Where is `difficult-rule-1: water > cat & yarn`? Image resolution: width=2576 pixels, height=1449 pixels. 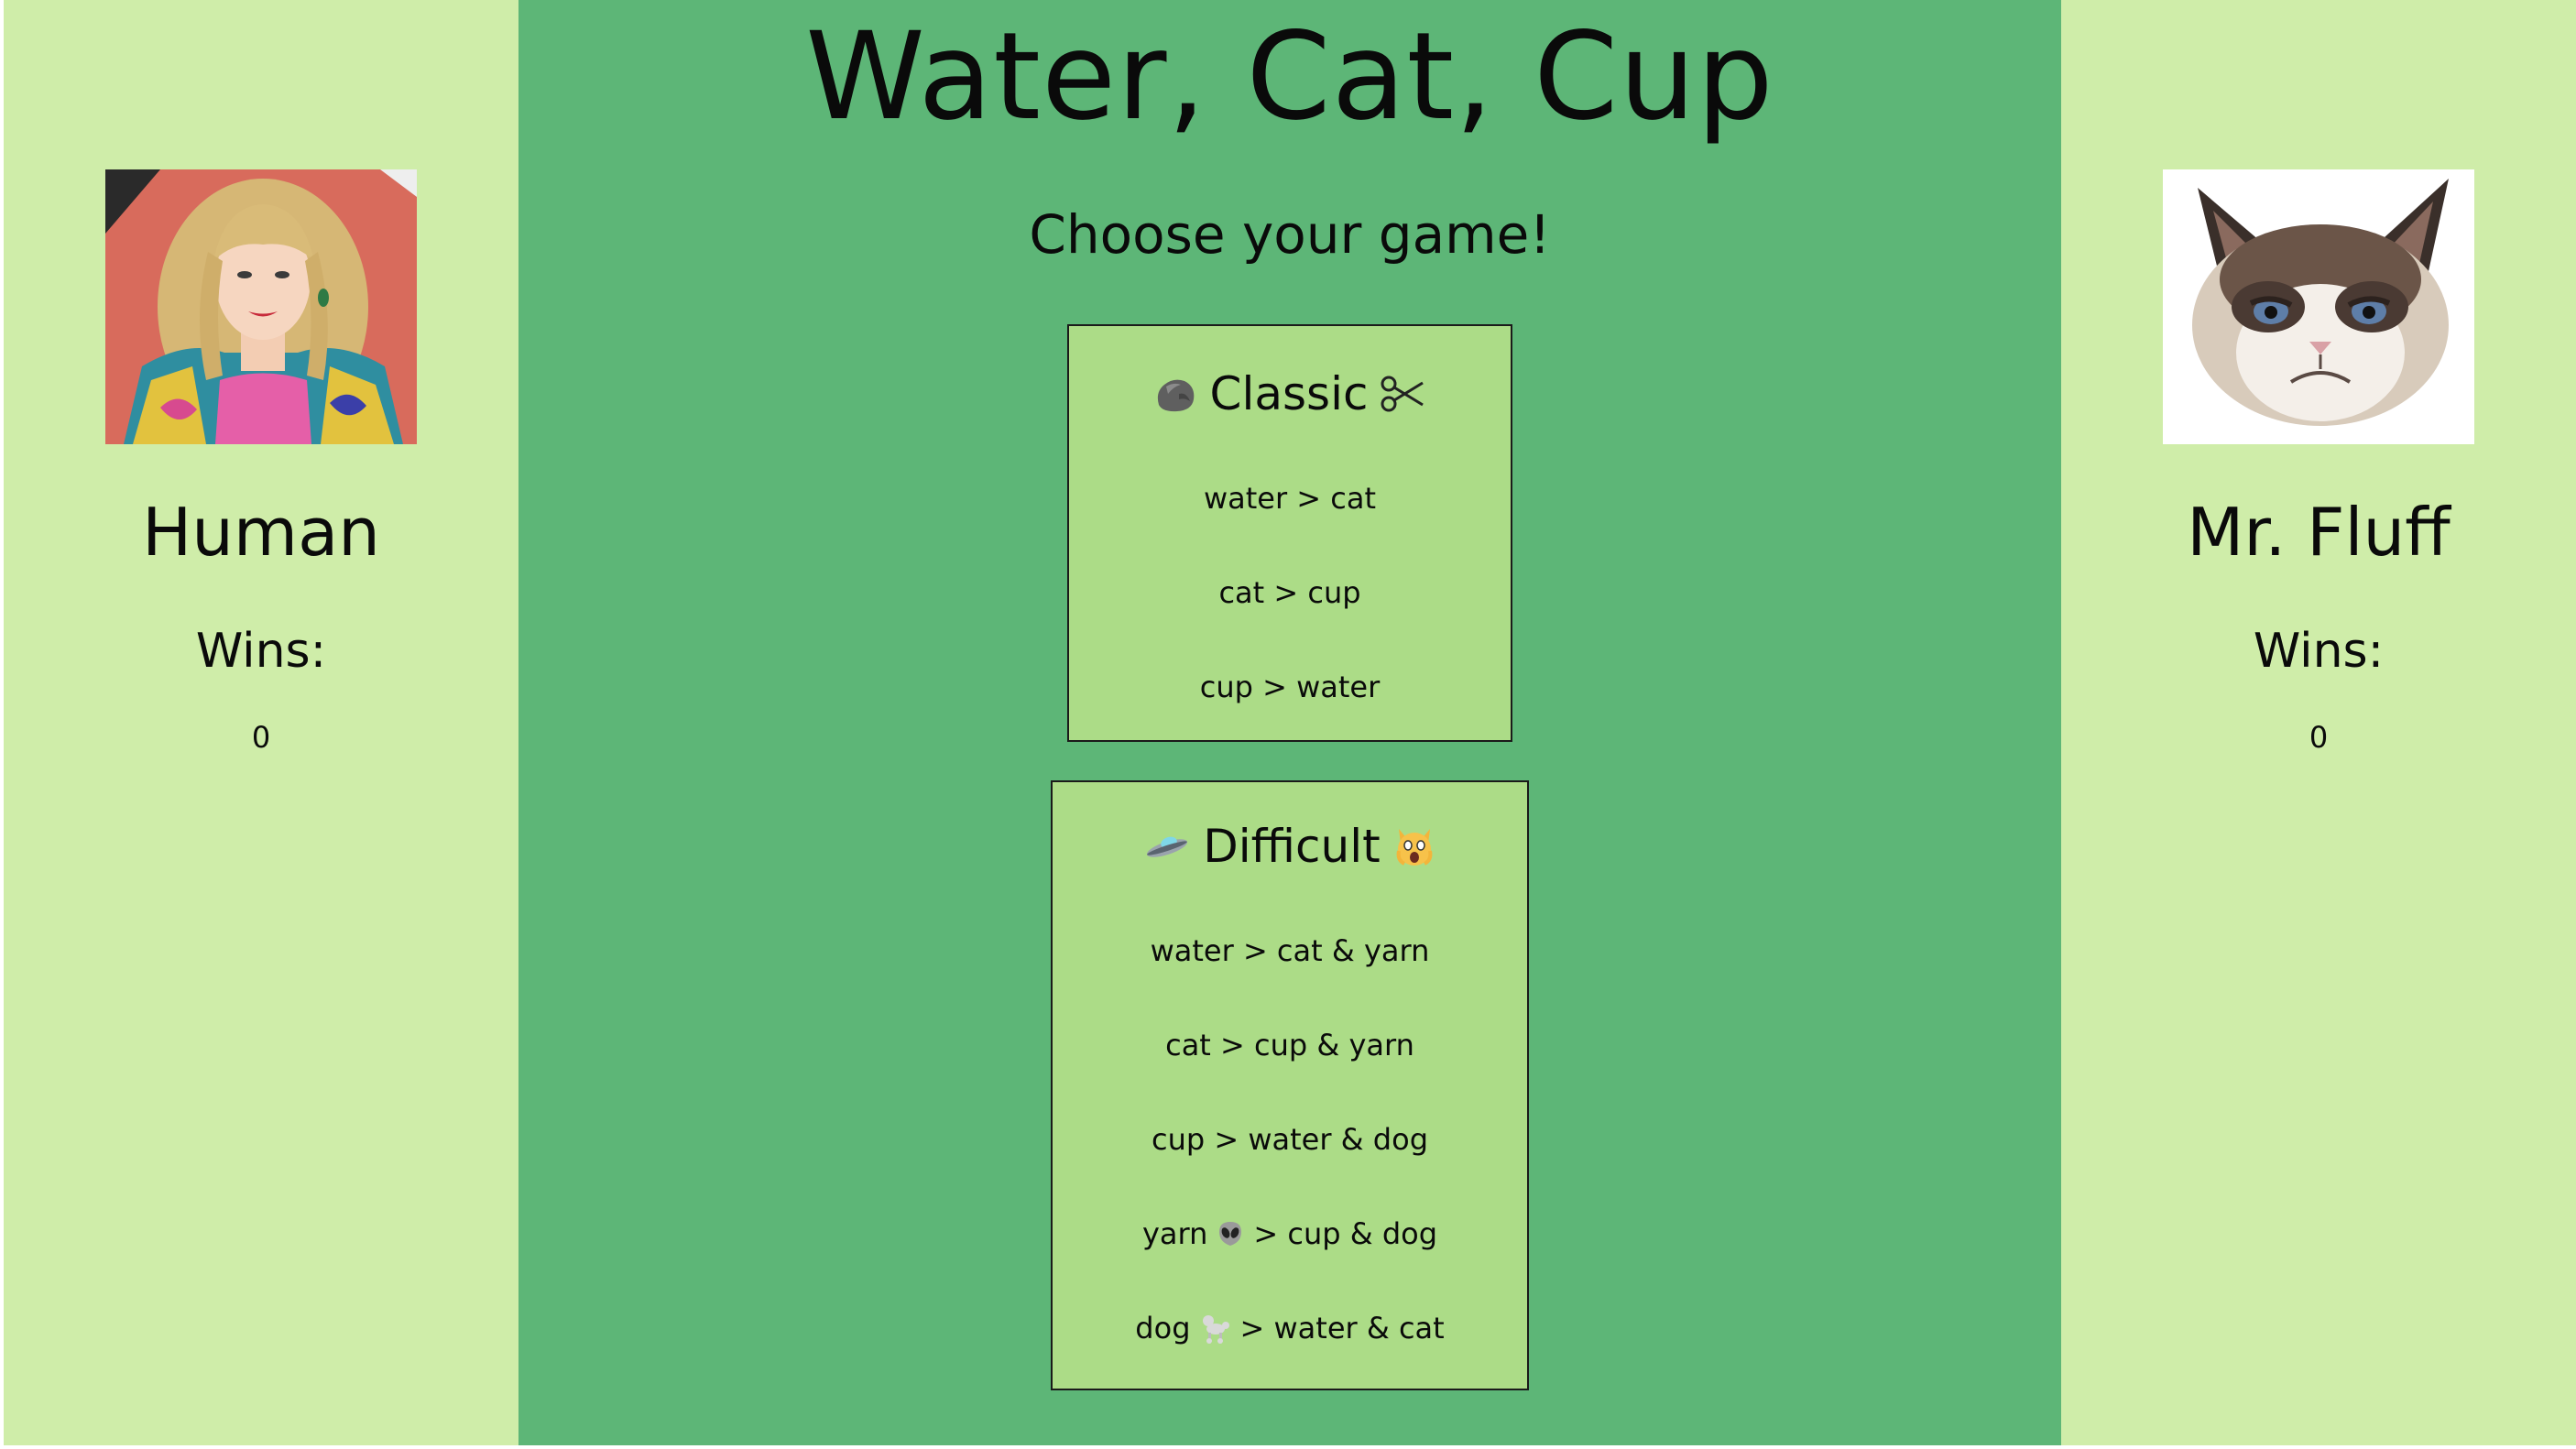 difficult-rule-1: water > cat & yarn is located at coordinates (1291, 950).